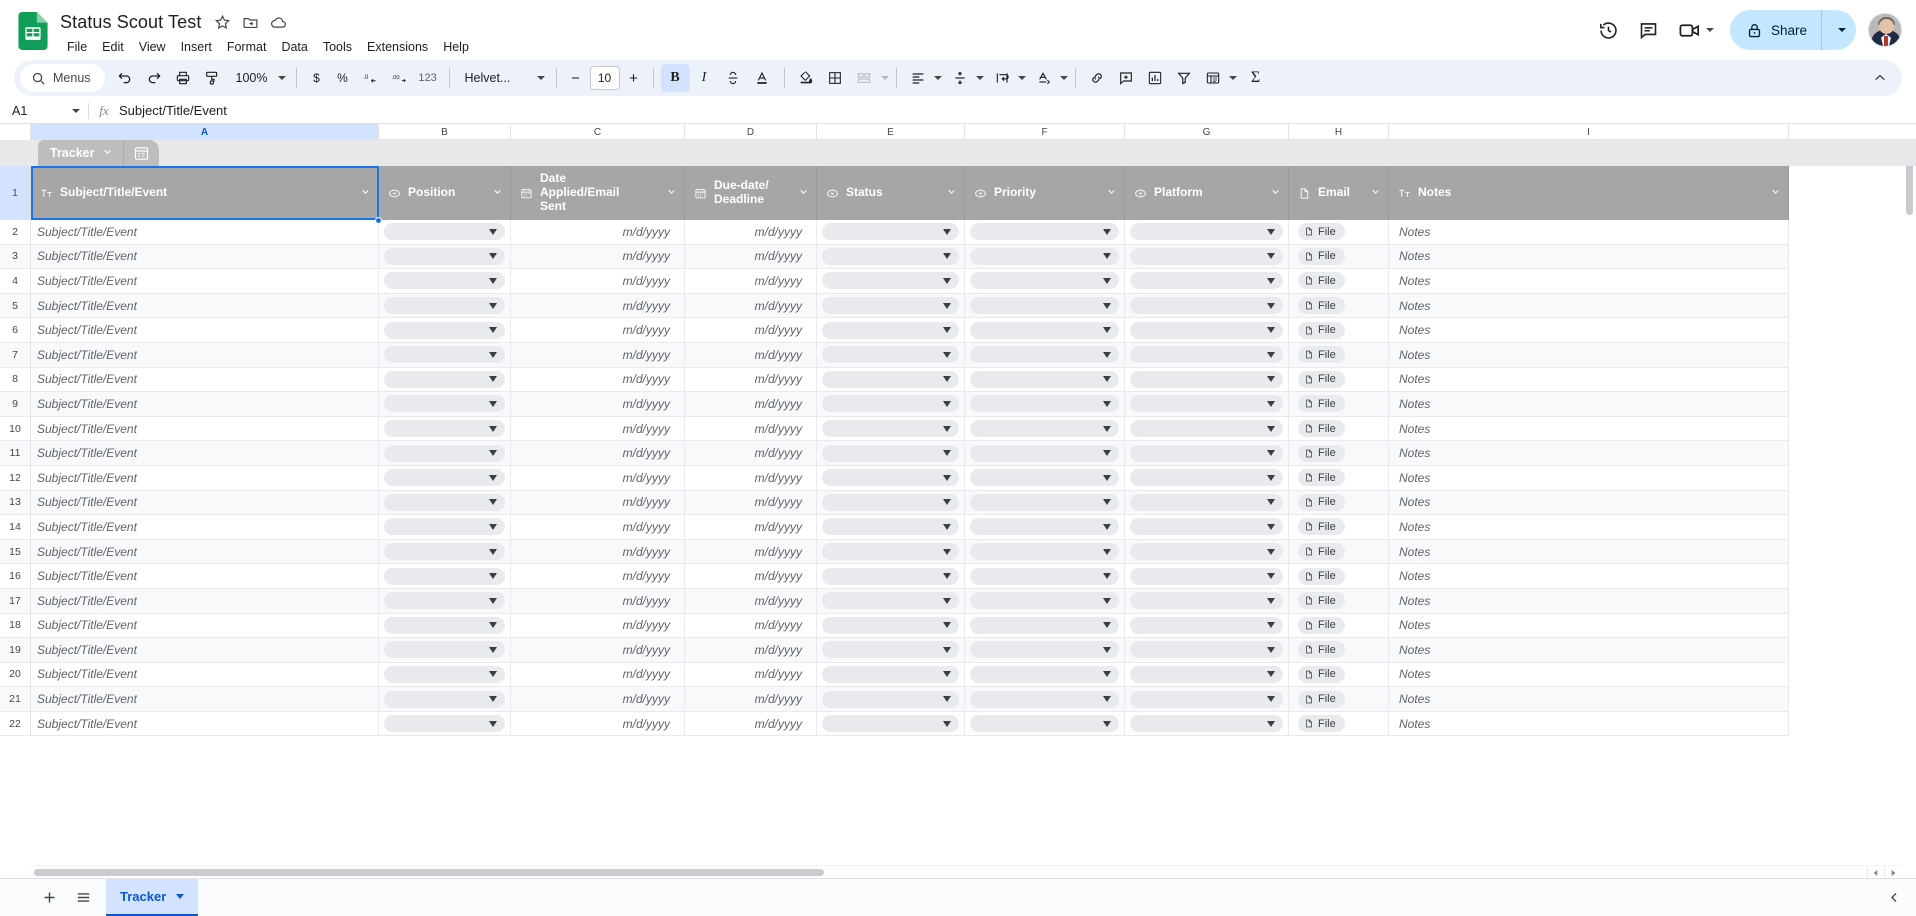  I want to click on row-number: 5, so click(15, 306).